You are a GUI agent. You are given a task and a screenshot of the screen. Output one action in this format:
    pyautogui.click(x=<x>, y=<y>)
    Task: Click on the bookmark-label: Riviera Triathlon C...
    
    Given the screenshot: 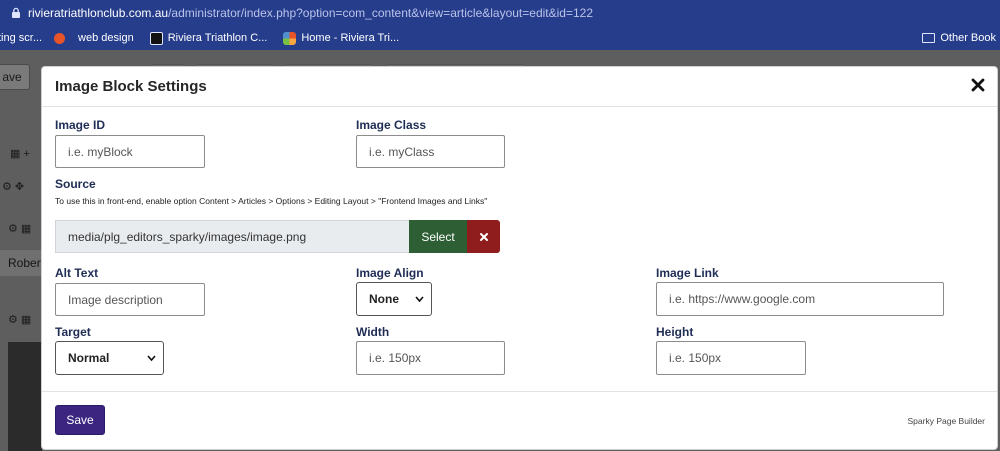 What is the action you would take?
    pyautogui.click(x=217, y=38)
    